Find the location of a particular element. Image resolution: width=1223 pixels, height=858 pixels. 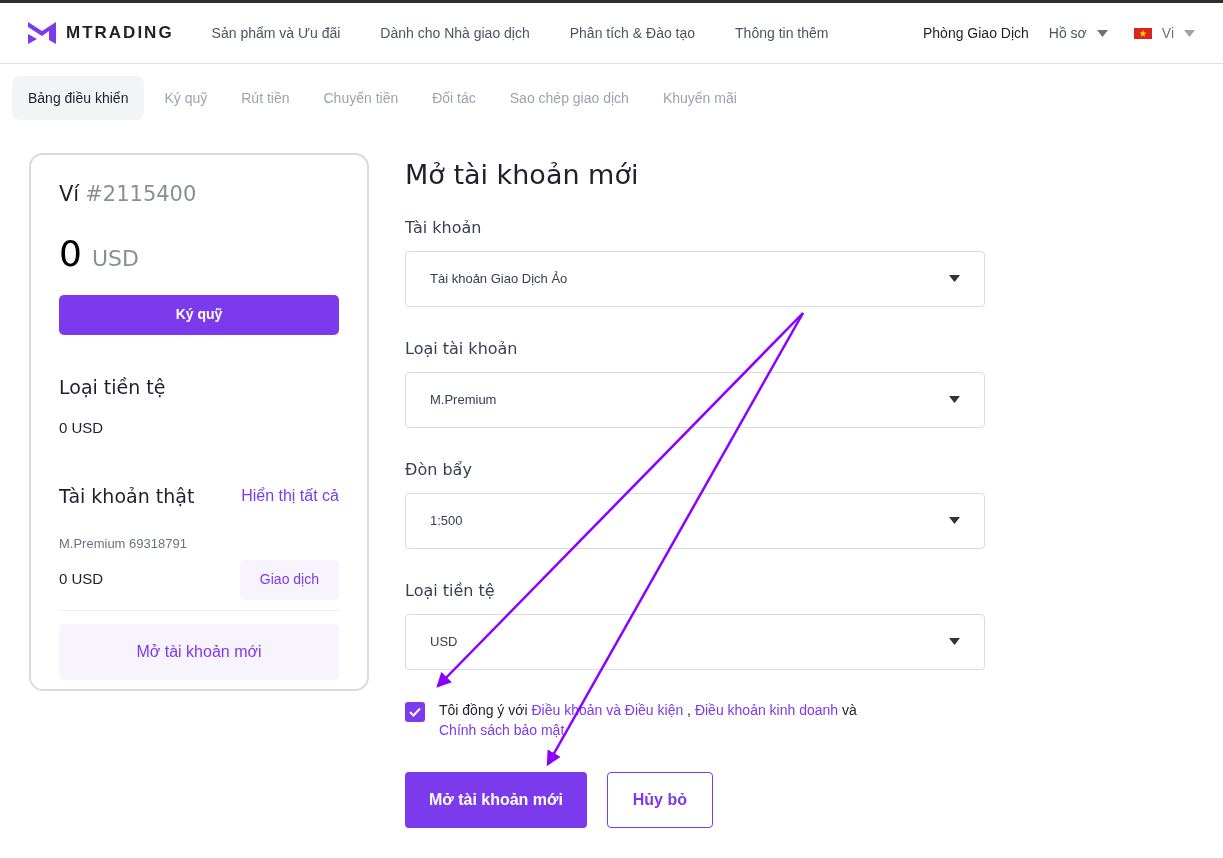

select-field: M.Premium is located at coordinates (695, 399).